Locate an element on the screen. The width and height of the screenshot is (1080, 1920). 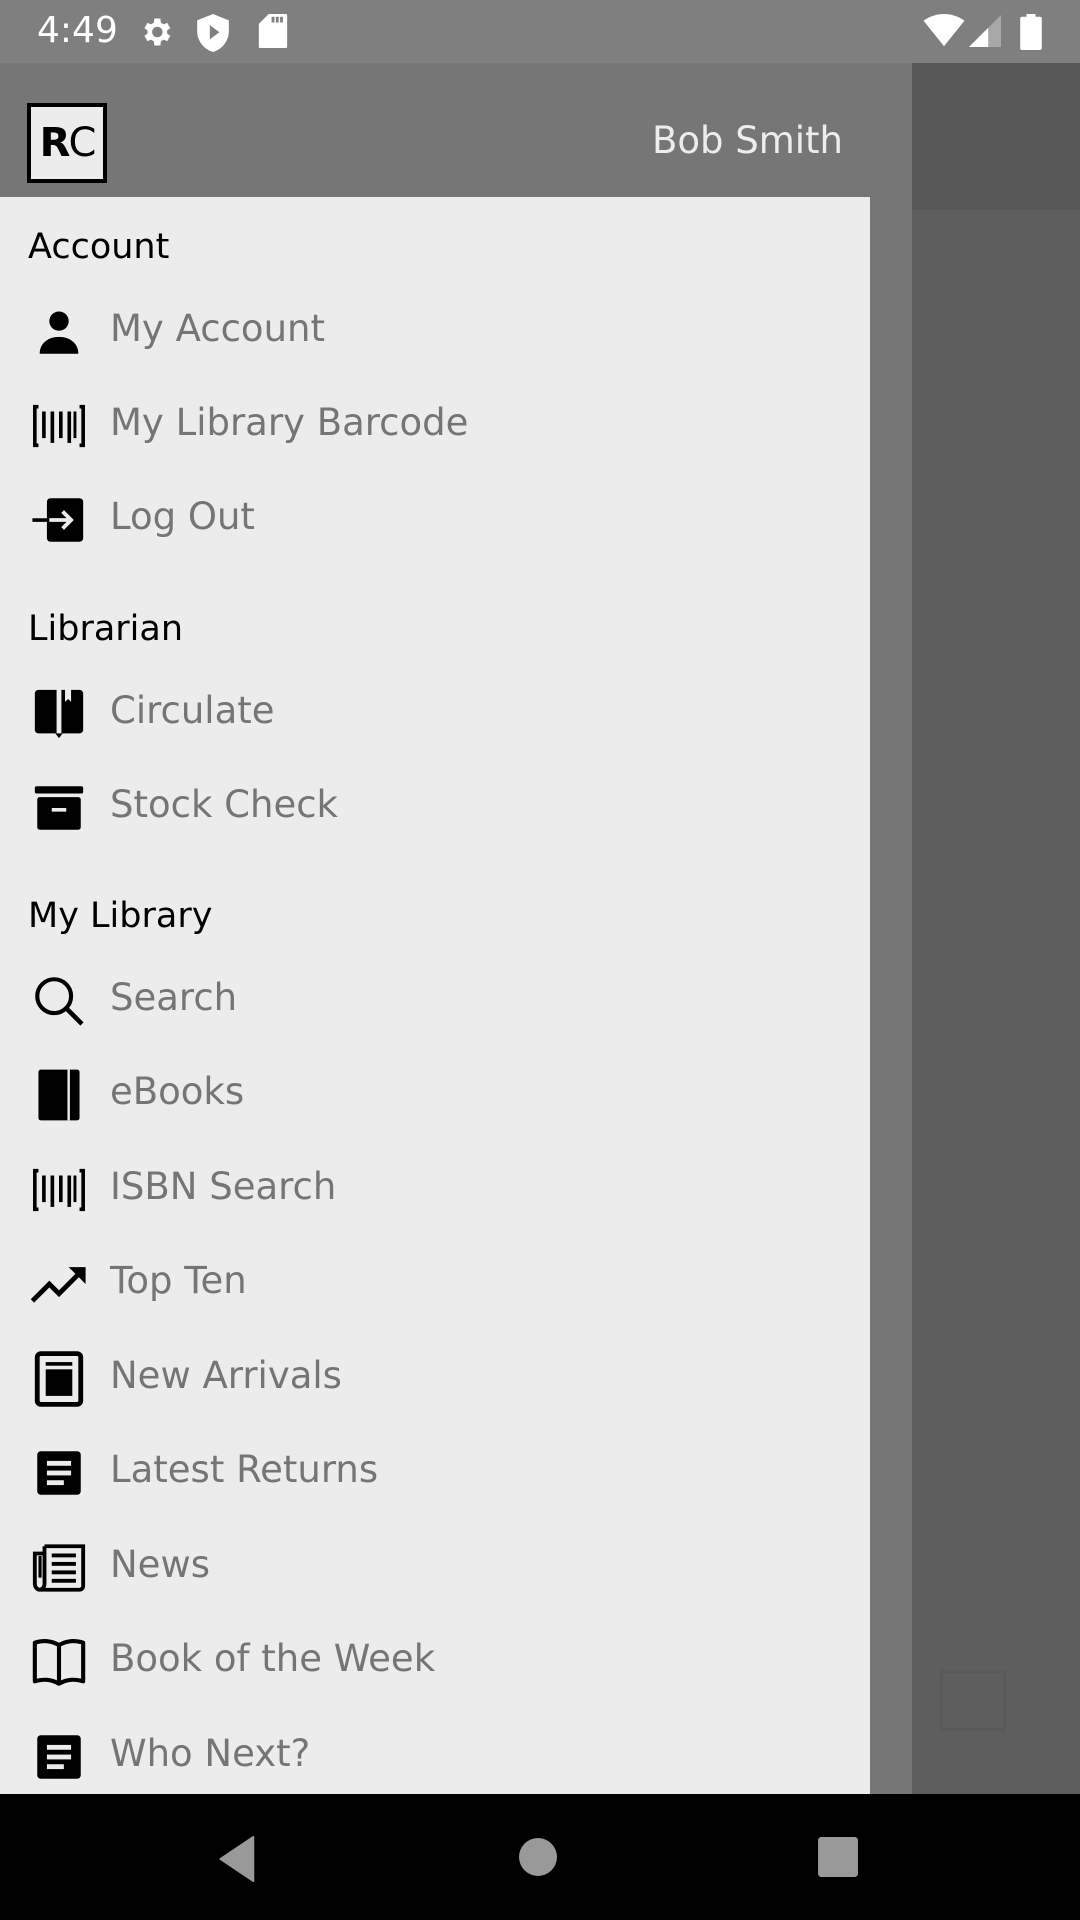
ebook-icon is located at coordinates (59, 1095).